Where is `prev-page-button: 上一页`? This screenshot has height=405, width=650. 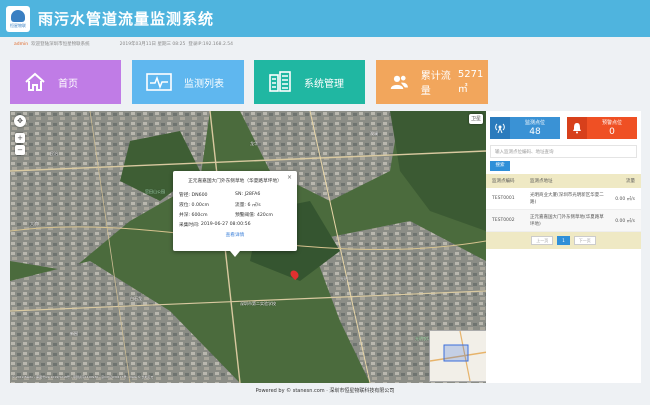 prev-page-button: 上一页 is located at coordinates (542, 240).